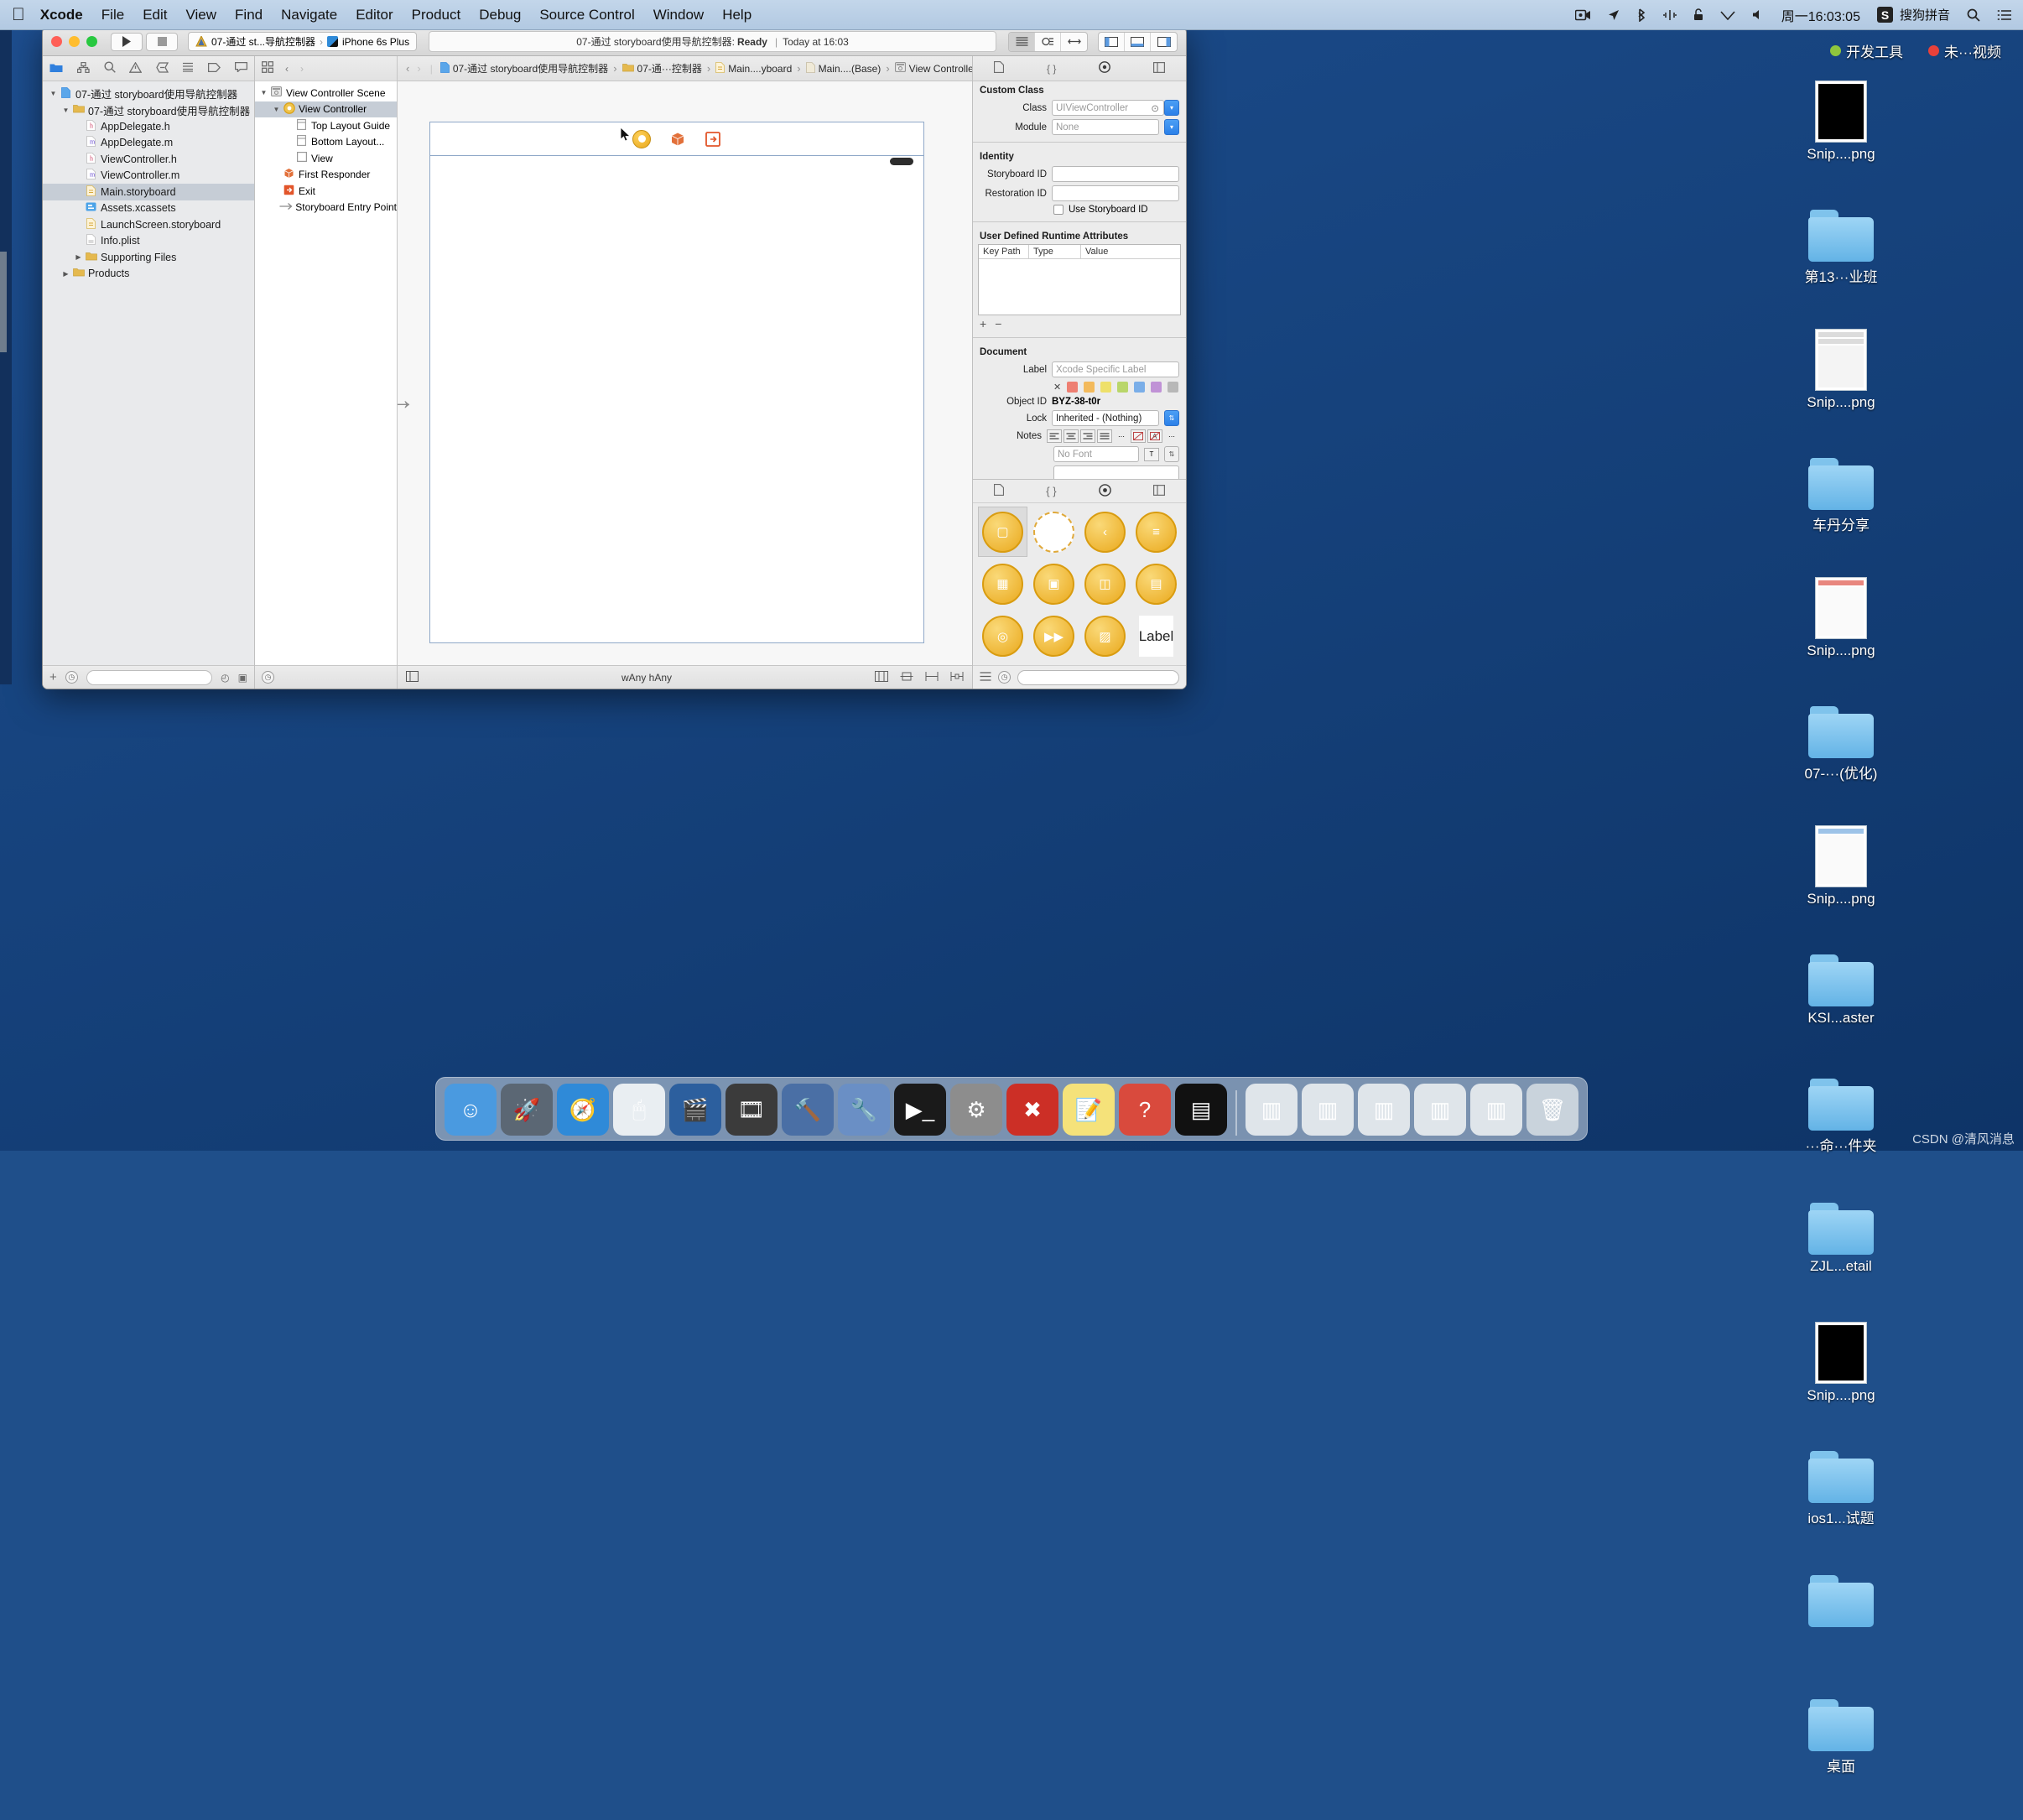 This screenshot has width=2023, height=1820. I want to click on storyboard-id-field, so click(1115, 174).